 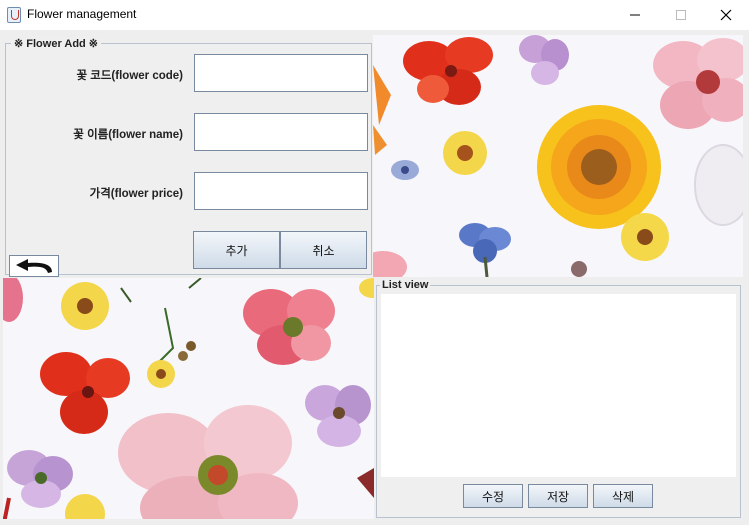 I want to click on save-button: 저장, so click(x=558, y=496).